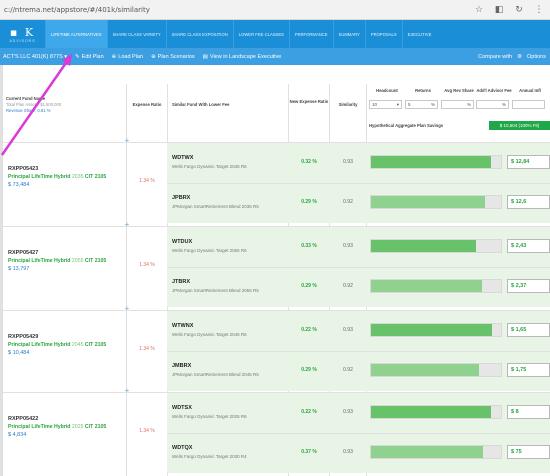 This screenshot has width=550, height=476. Describe the element at coordinates (309, 246) in the screenshot. I see `new-expense-ratio: 0.33 %` at that location.